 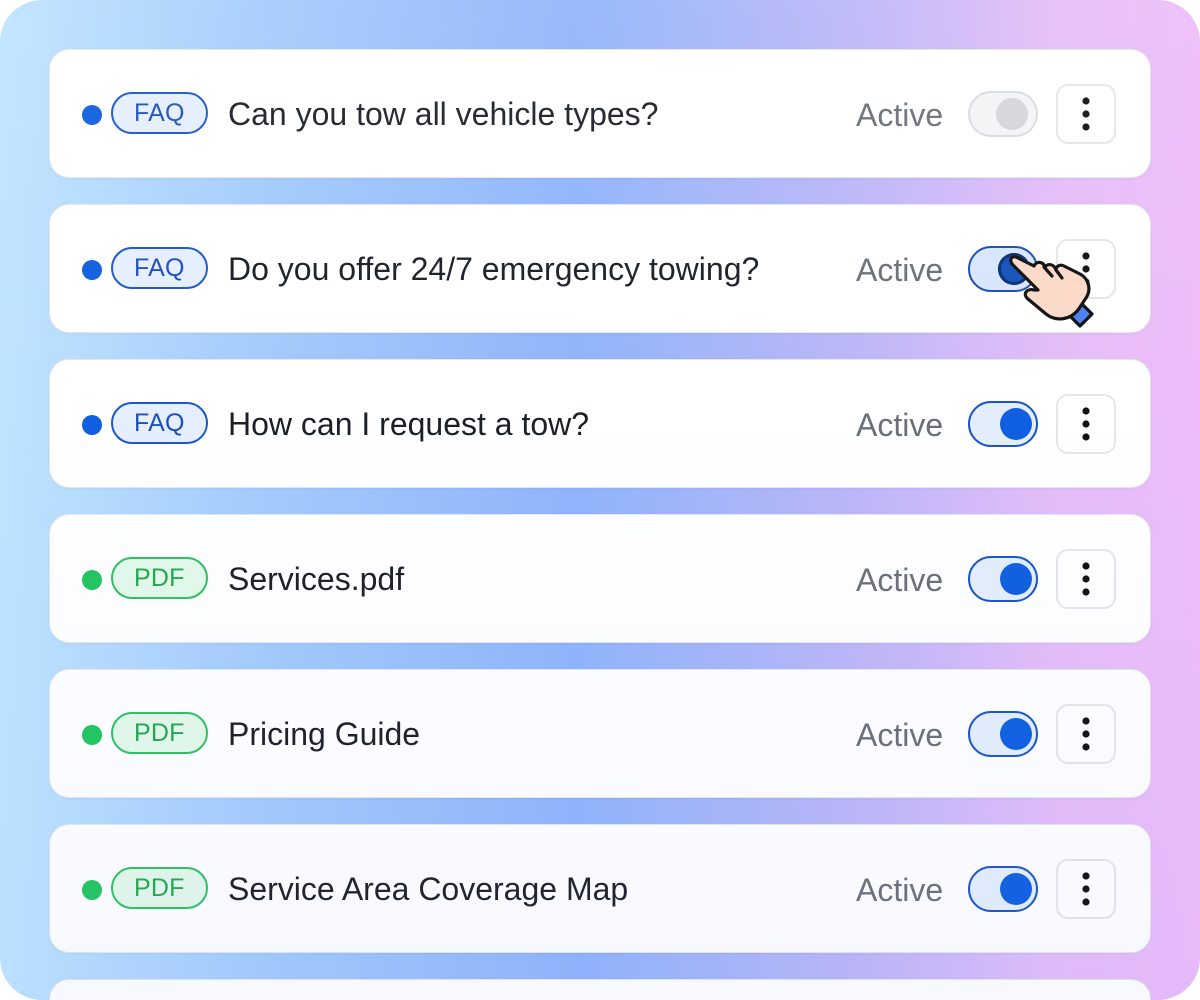 I want to click on list-item-partial, so click(x=600, y=989).